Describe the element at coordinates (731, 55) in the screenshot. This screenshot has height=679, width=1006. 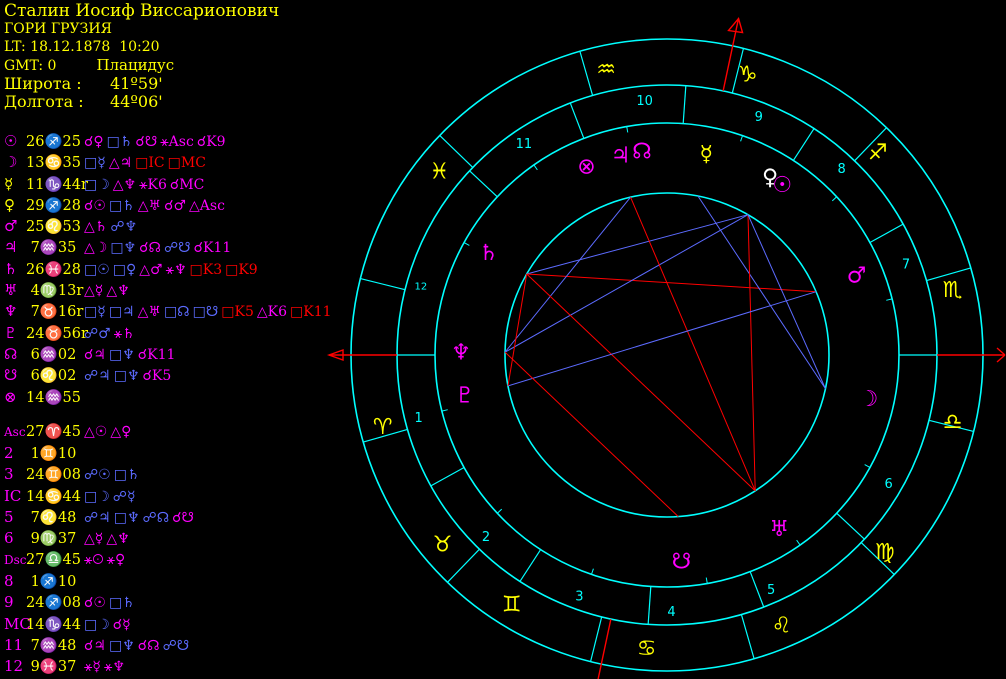
I see `mc-axis-line` at that location.